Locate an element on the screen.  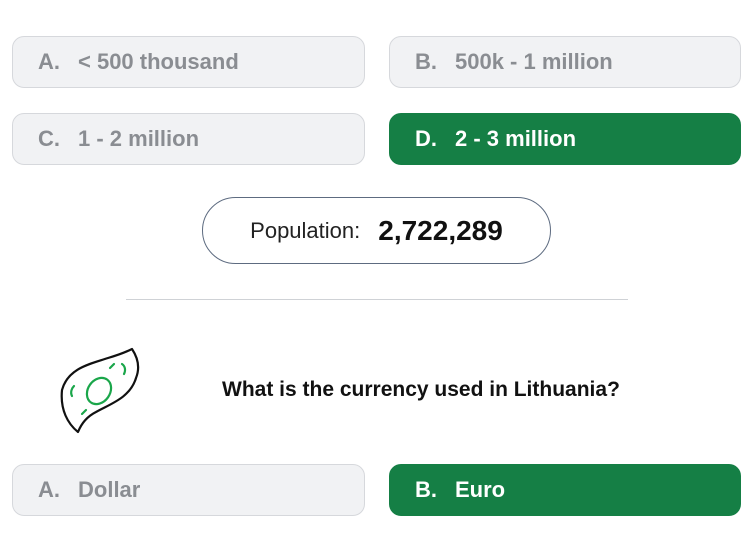
population-value: 2,722,289 is located at coordinates (440, 230).